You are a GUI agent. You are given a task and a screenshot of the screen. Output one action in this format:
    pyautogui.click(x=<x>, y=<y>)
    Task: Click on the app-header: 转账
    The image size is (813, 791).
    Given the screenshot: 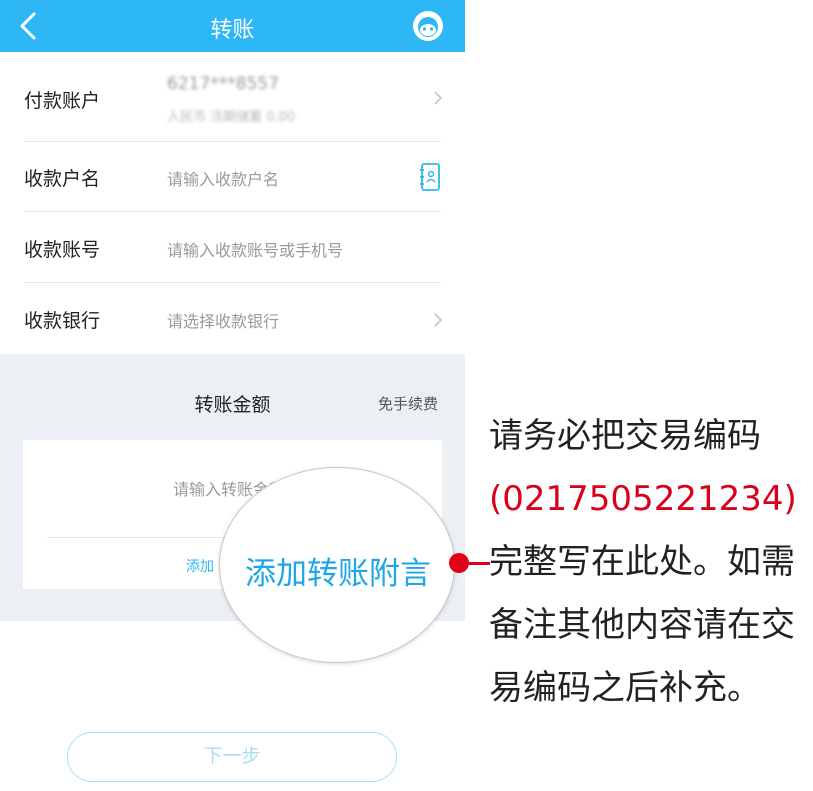 What is the action you would take?
    pyautogui.click(x=232, y=26)
    